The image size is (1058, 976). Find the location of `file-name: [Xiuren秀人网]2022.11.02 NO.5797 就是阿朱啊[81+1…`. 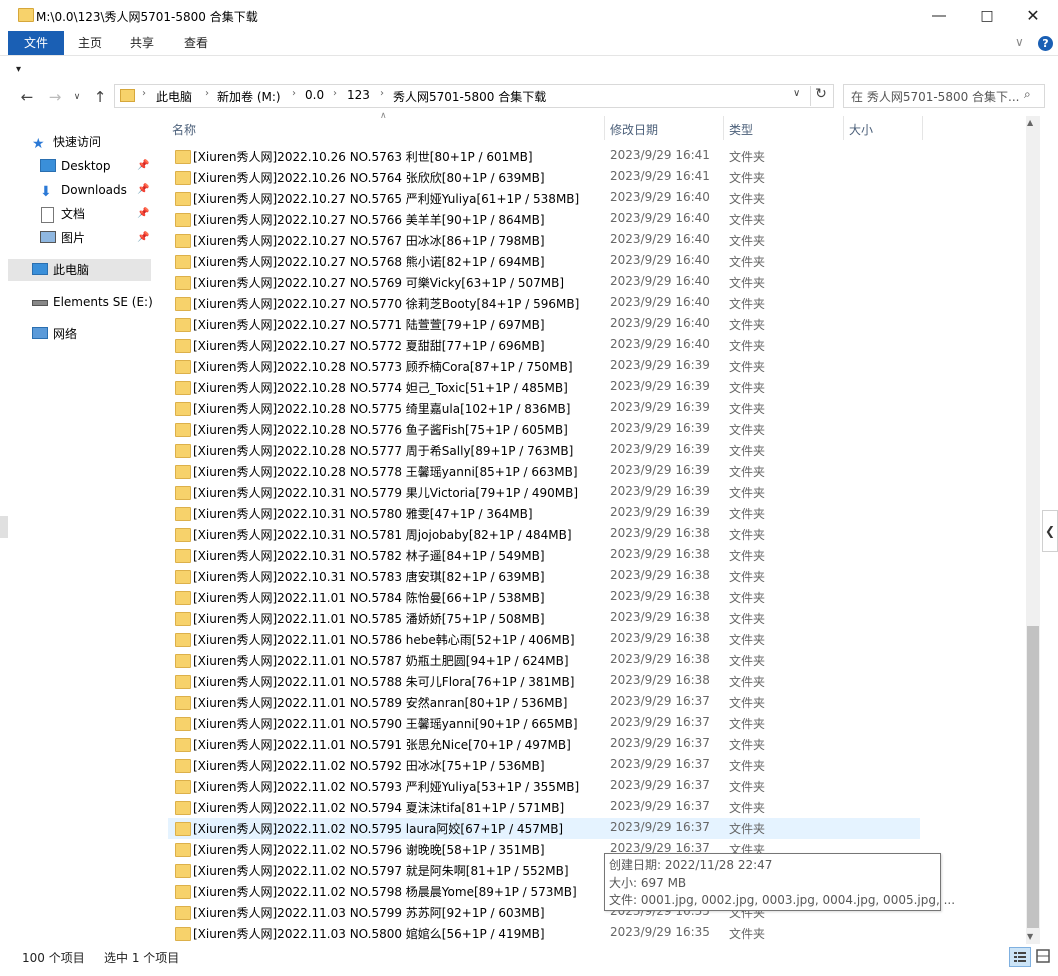

file-name: [Xiuren秀人网]2022.11.02 NO.5797 就是阿朱啊[81+1… is located at coordinates (381, 871).